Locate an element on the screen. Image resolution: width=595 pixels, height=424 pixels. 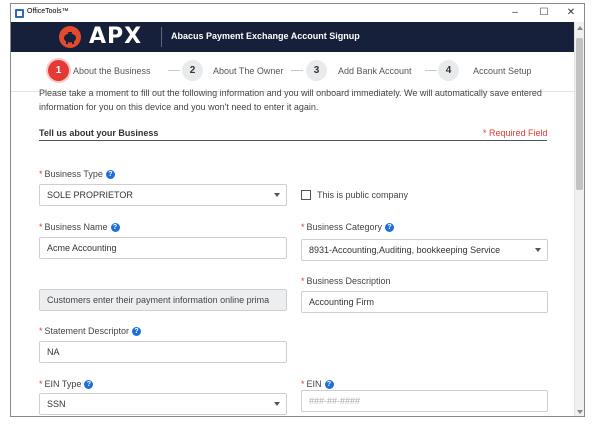
apx-logo-icon is located at coordinates (70, 37).